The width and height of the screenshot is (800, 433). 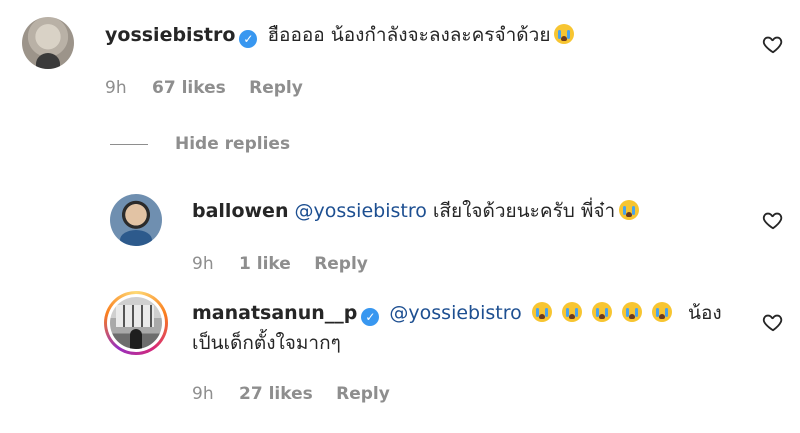 I want to click on hide-replies-toggle: Hide replies, so click(x=200, y=144).